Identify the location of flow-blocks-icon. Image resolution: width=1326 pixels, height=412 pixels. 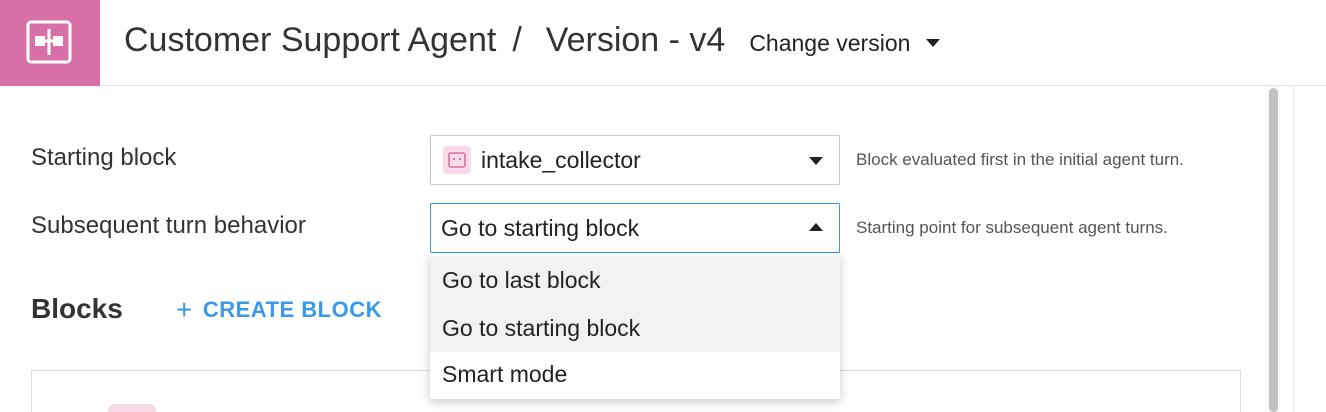
(49, 42).